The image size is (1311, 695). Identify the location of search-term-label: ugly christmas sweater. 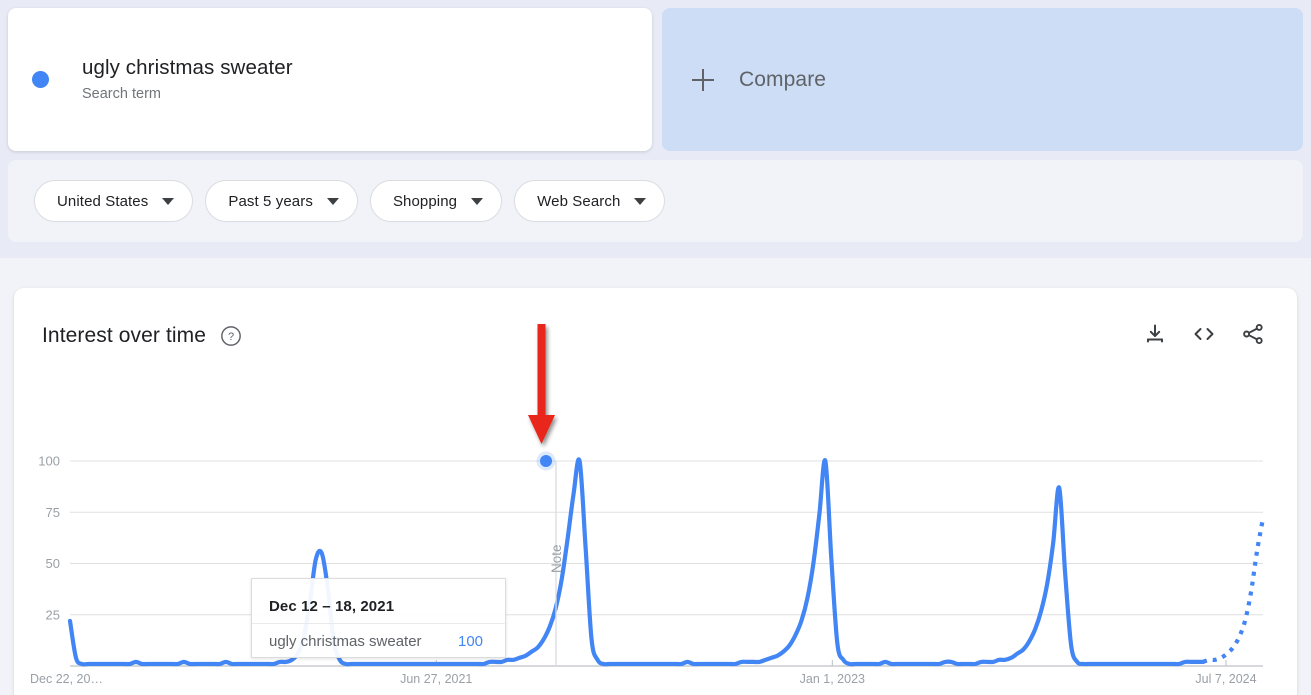
(187, 67).